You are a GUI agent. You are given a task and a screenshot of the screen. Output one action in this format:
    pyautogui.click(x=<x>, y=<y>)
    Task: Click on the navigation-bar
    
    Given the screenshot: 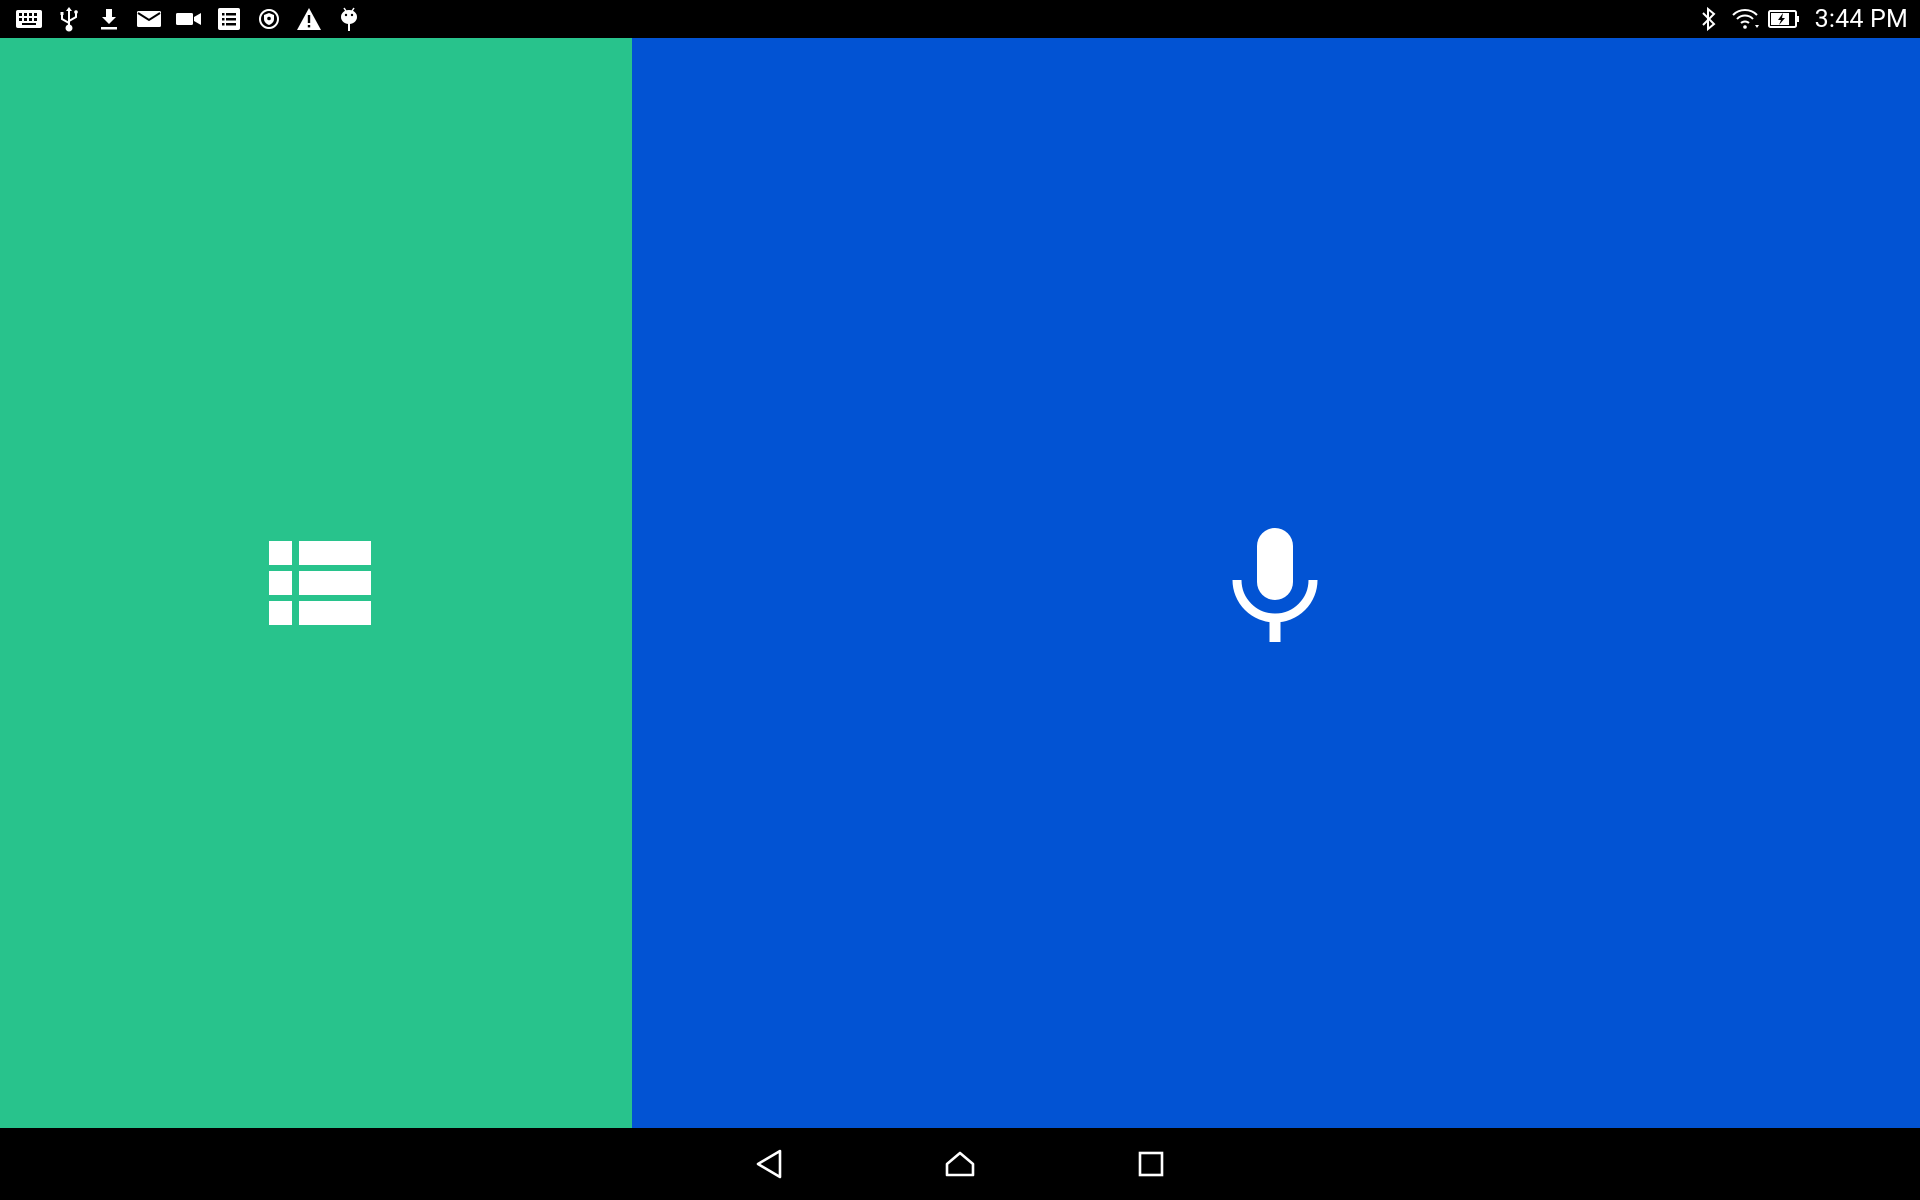 What is the action you would take?
    pyautogui.click(x=960, y=1164)
    